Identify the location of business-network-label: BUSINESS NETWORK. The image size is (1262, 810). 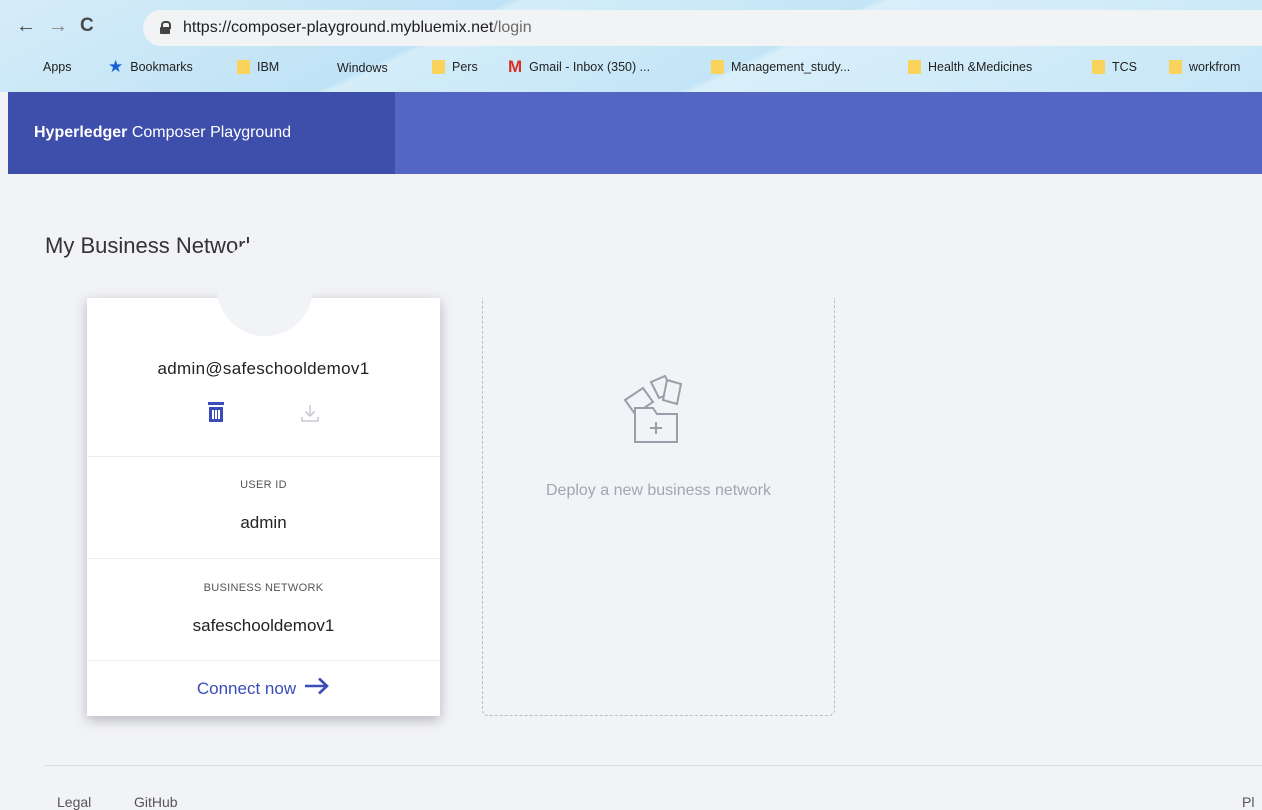
(263, 588).